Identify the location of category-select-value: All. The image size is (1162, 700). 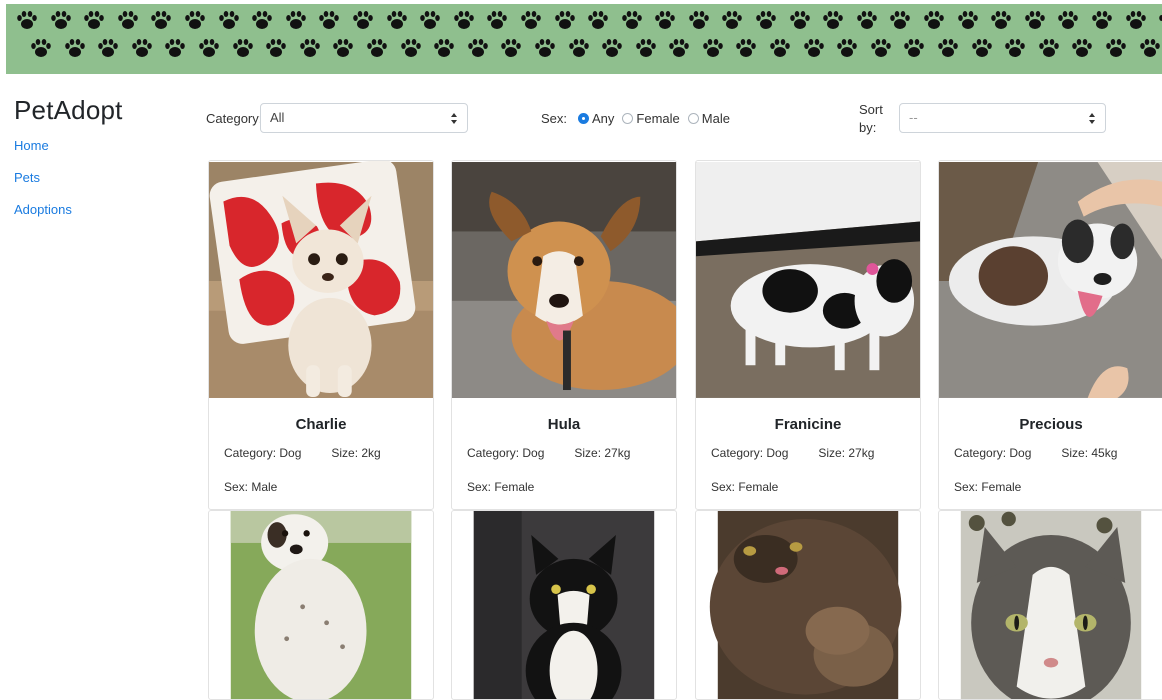
(277, 117).